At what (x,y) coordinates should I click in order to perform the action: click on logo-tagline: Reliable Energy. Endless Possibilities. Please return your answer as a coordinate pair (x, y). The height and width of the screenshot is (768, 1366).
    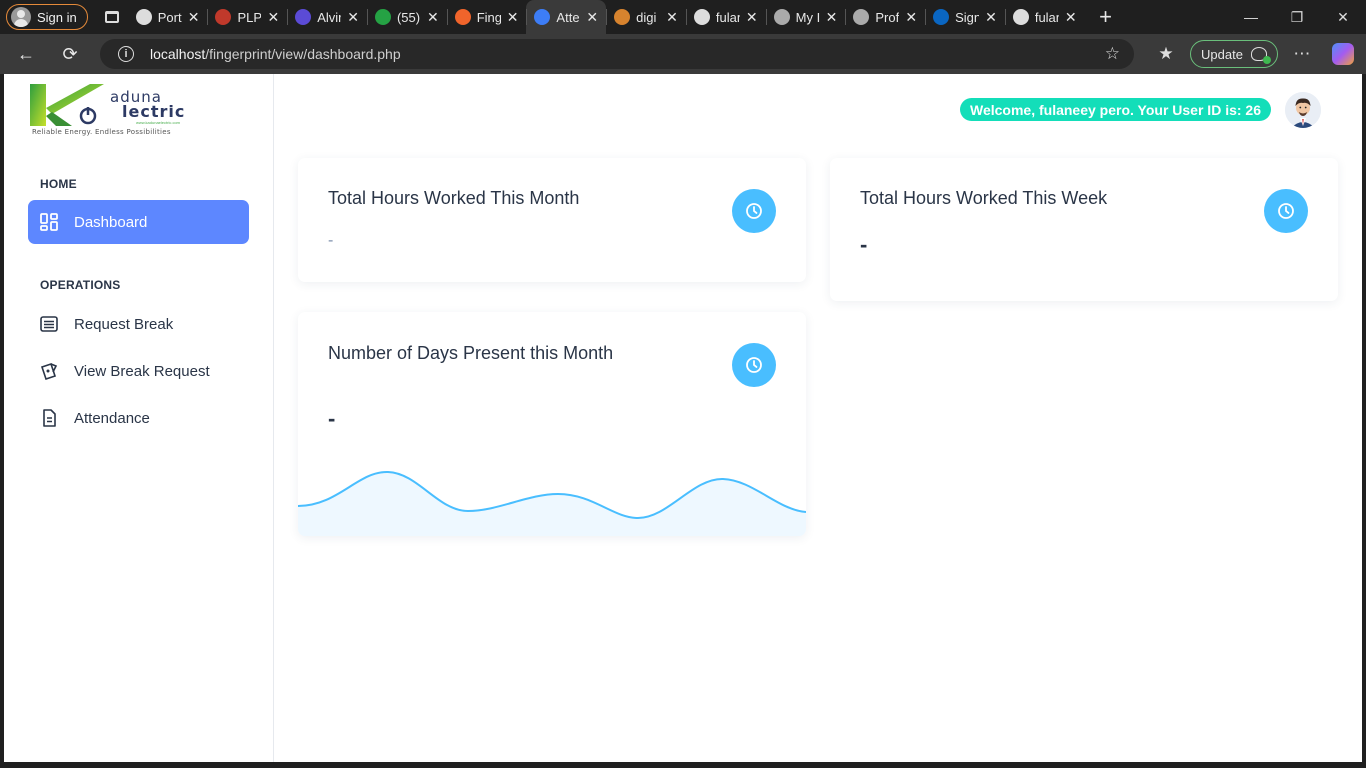
    Looking at the image, I should click on (101, 132).